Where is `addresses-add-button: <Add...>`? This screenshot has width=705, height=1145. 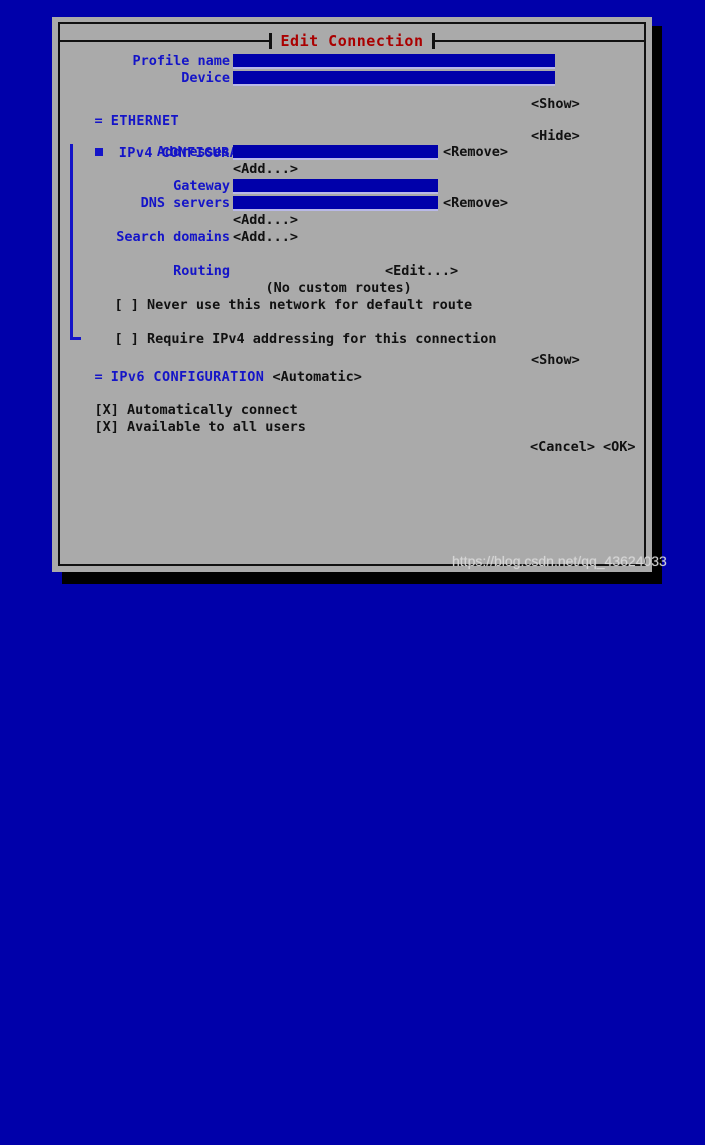 addresses-add-button: <Add...> is located at coordinates (265, 169).